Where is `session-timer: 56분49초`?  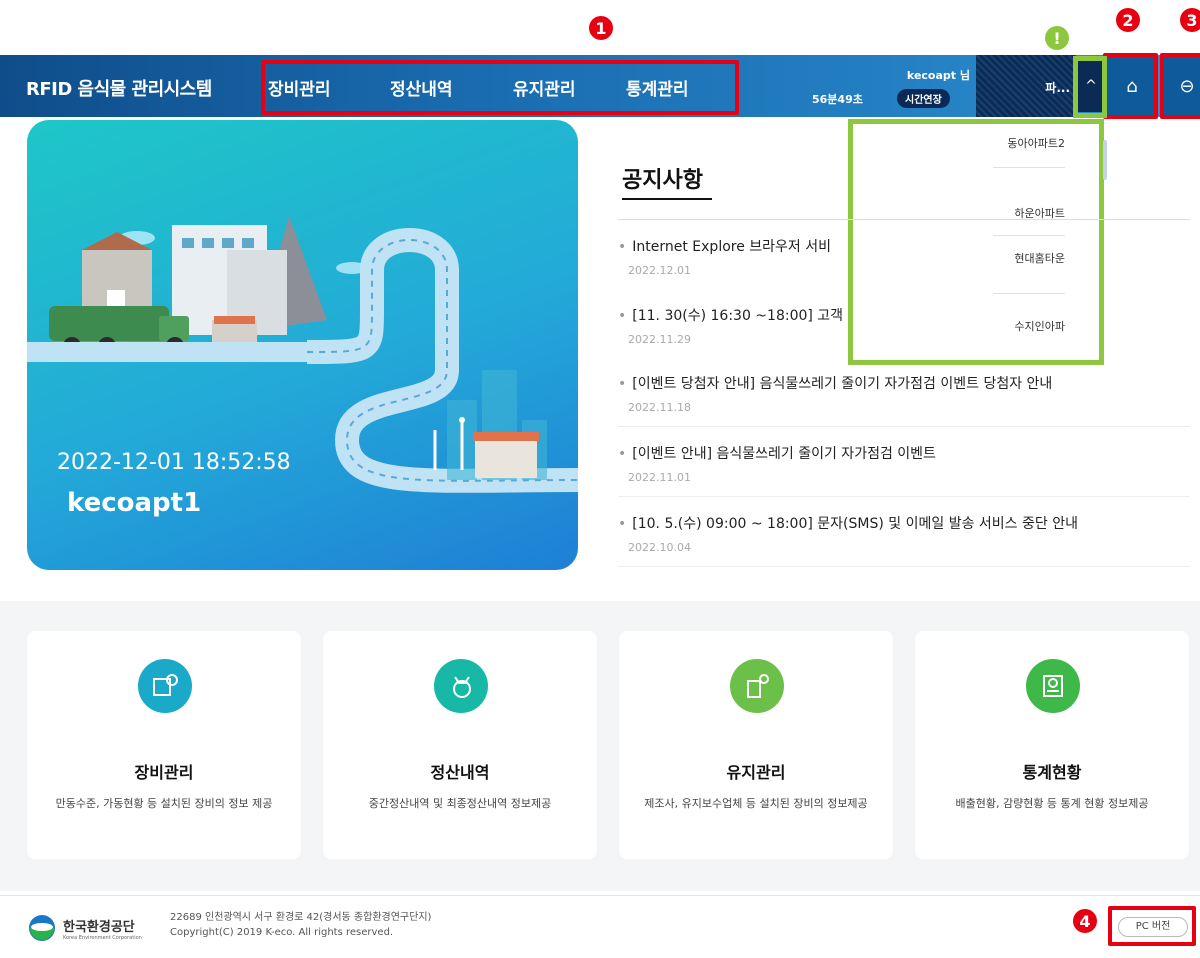 session-timer: 56분49초 is located at coordinates (837, 99).